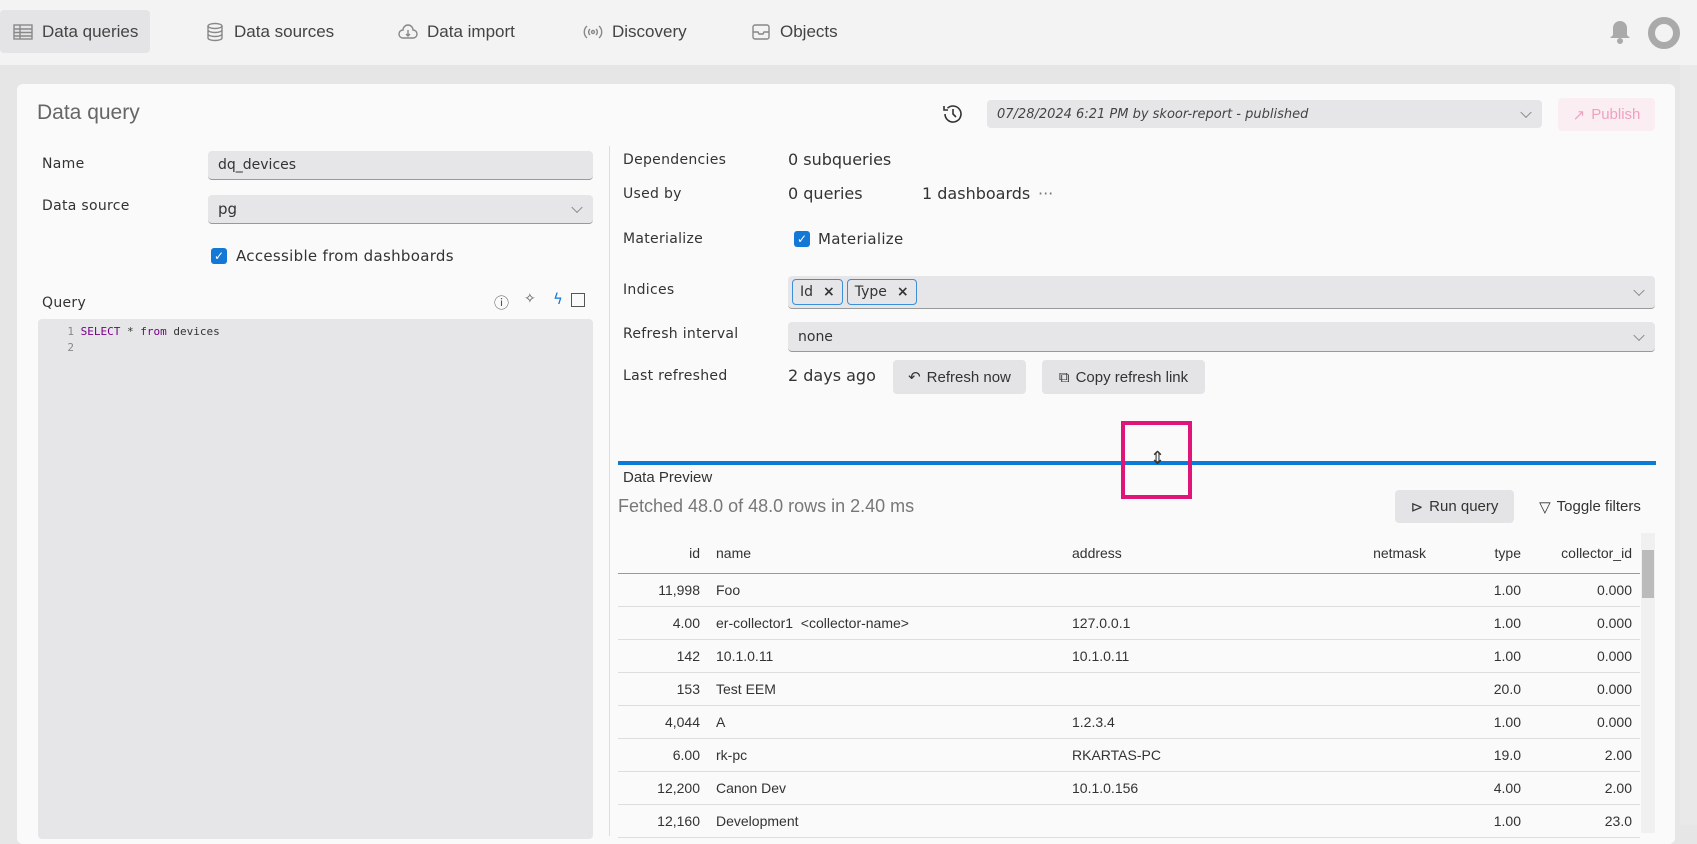  I want to click on toggle-filters-button: ▽ Toggle filters, so click(1590, 506).